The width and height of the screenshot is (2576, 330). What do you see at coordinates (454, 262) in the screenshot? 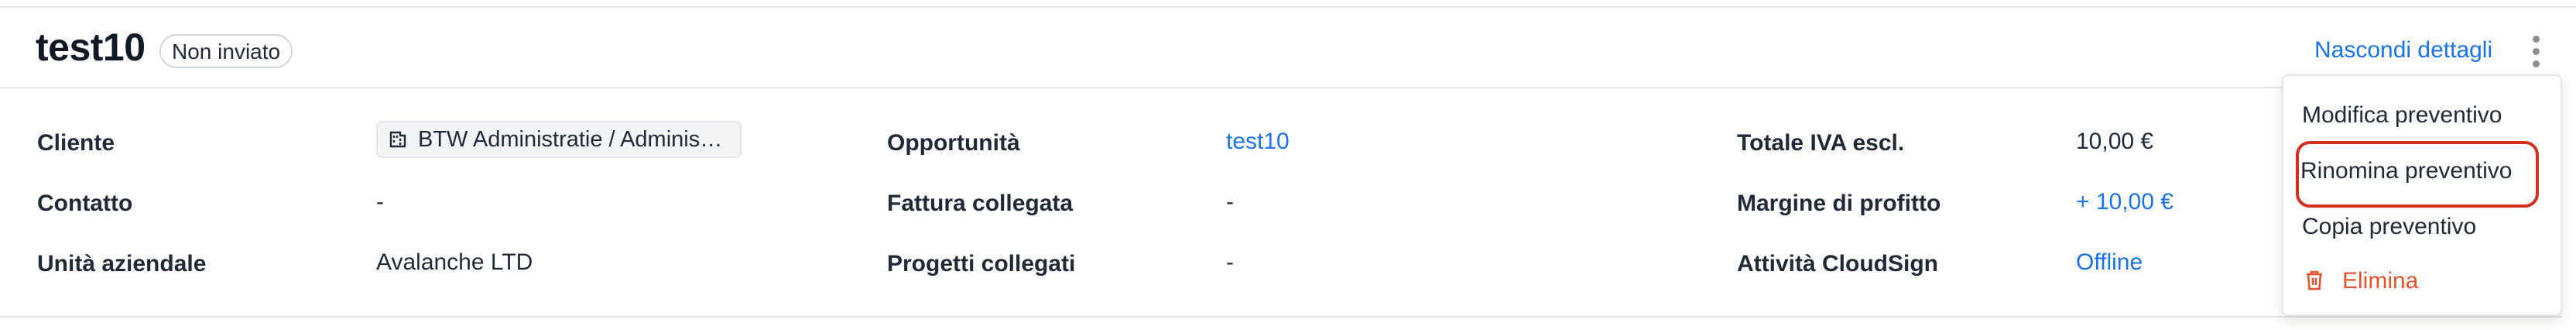
I see `business-unit-value: Avalanche LTD` at bounding box center [454, 262].